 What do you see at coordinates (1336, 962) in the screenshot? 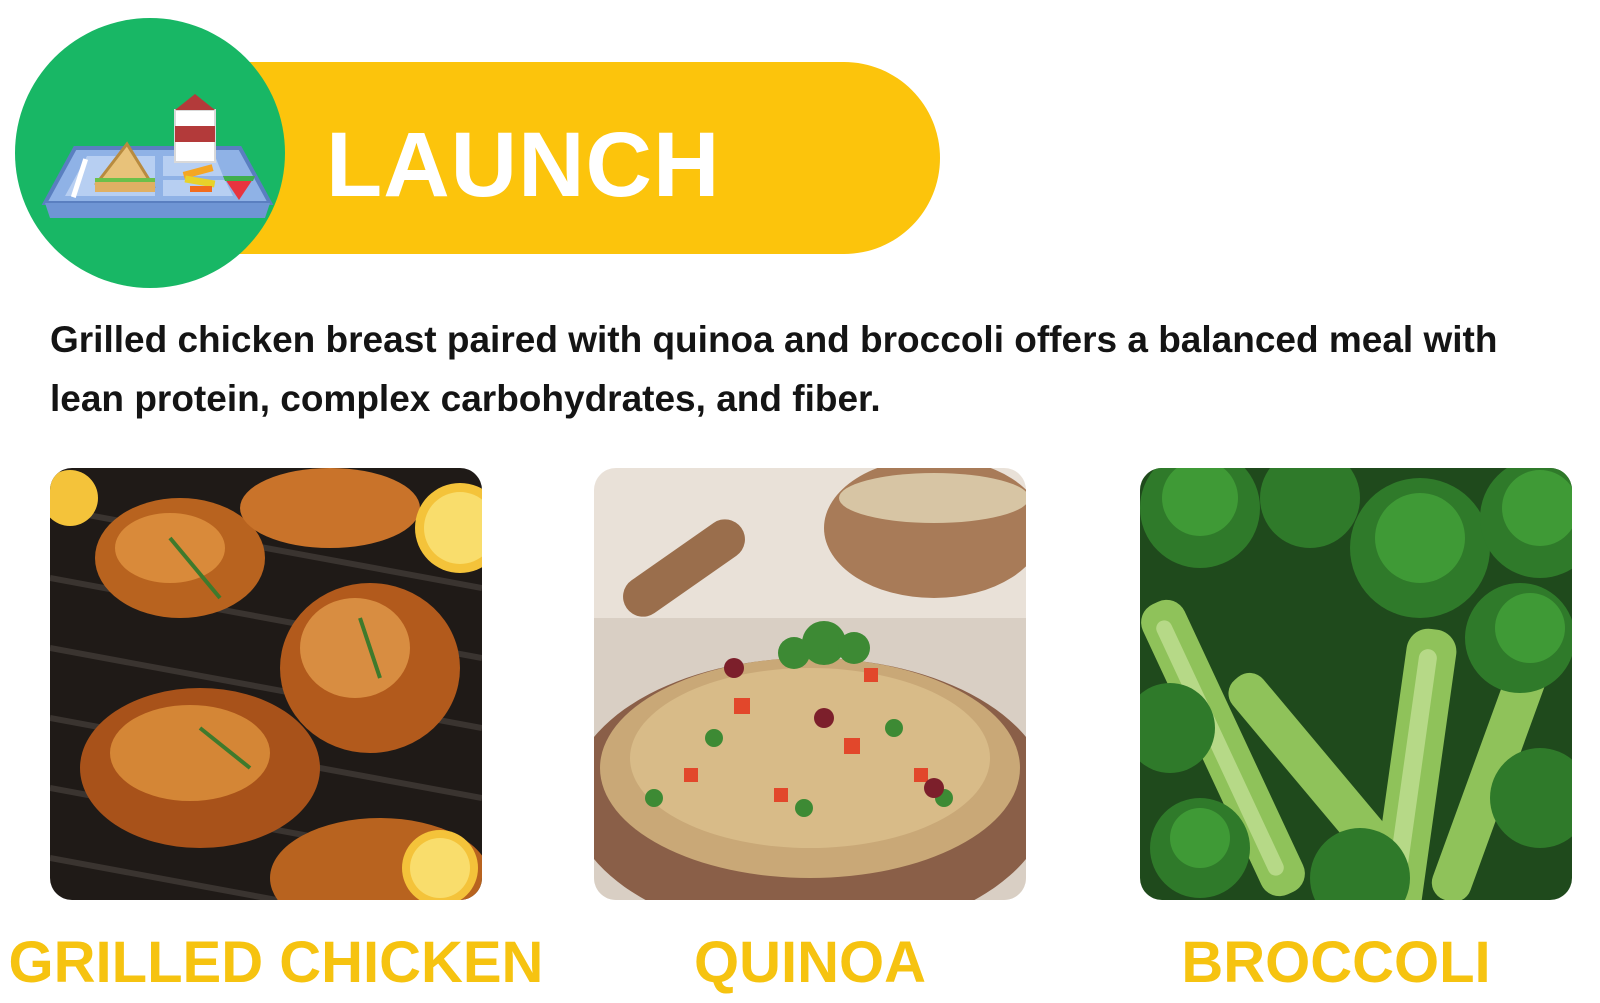
I see `food-label-broccoli: BROCCOLI` at bounding box center [1336, 962].